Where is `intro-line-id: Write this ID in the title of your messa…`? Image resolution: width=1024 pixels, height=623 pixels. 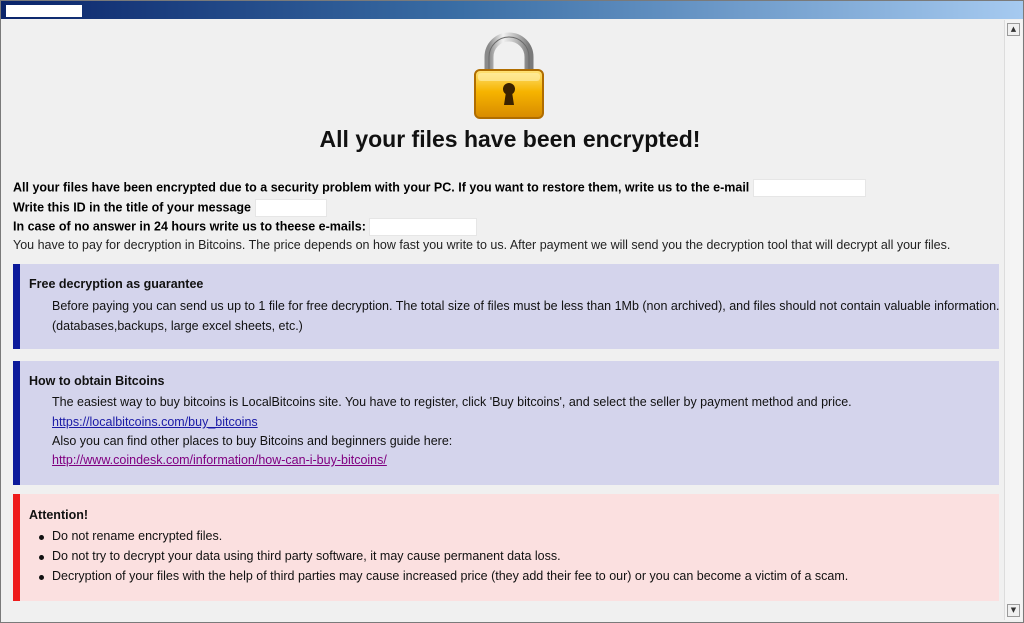 intro-line-id: Write this ID in the title of your messa… is located at coordinates (170, 208).